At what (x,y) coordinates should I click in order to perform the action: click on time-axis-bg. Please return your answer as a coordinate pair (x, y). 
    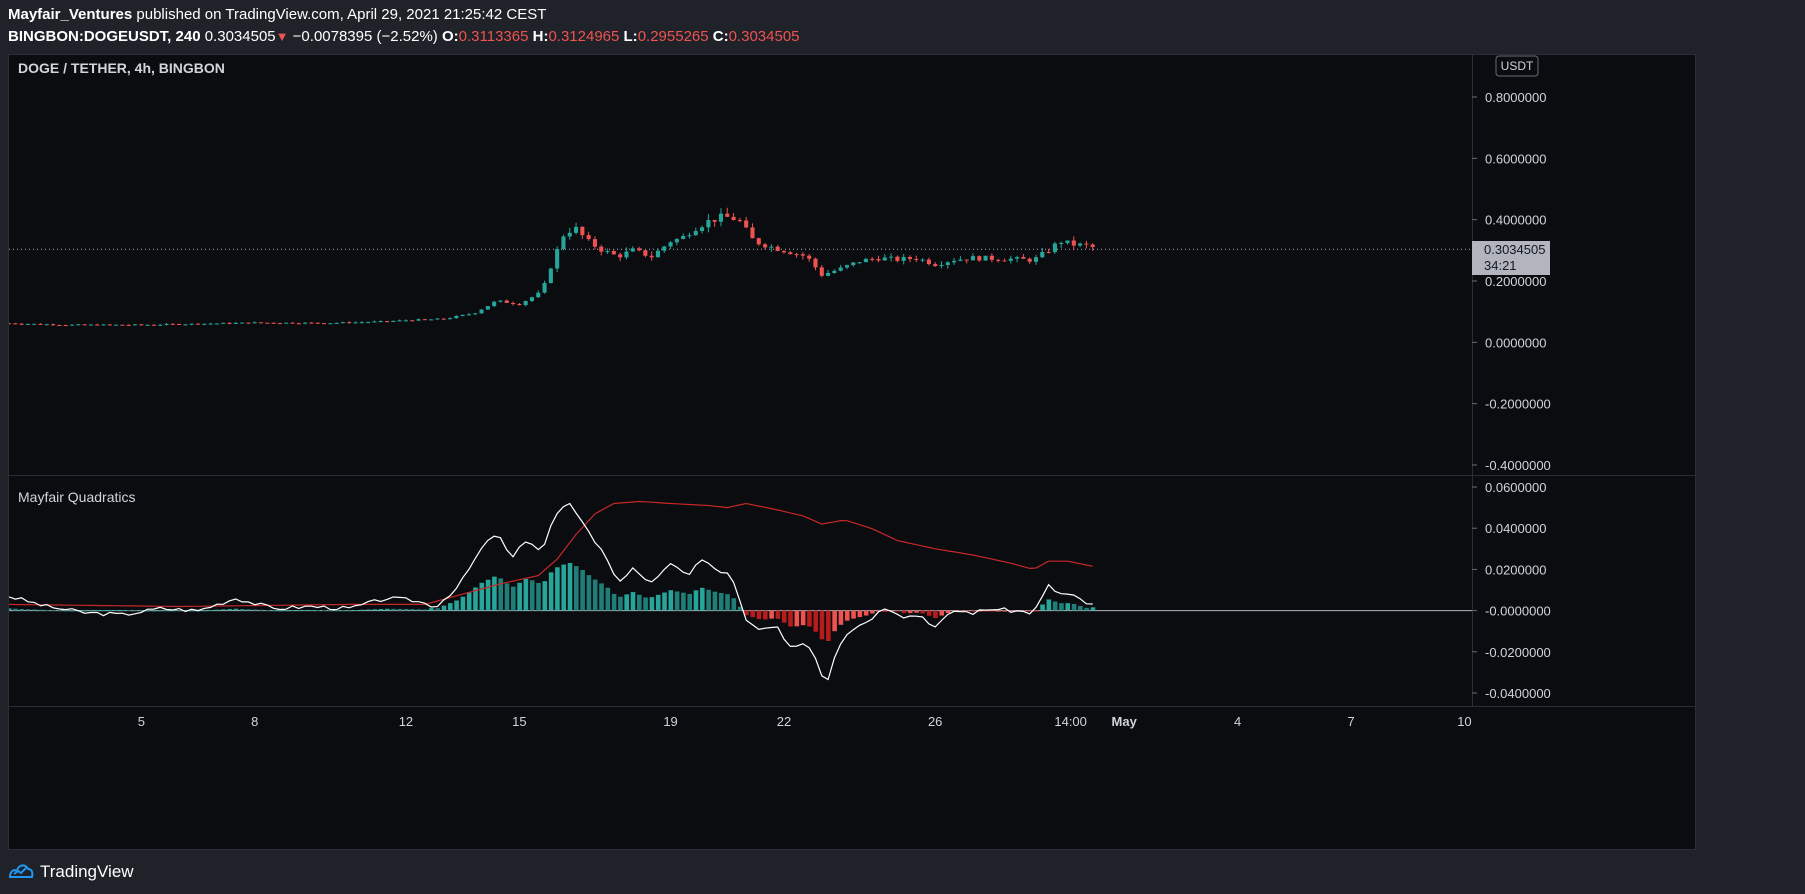
    Looking at the image, I should click on (852, 778).